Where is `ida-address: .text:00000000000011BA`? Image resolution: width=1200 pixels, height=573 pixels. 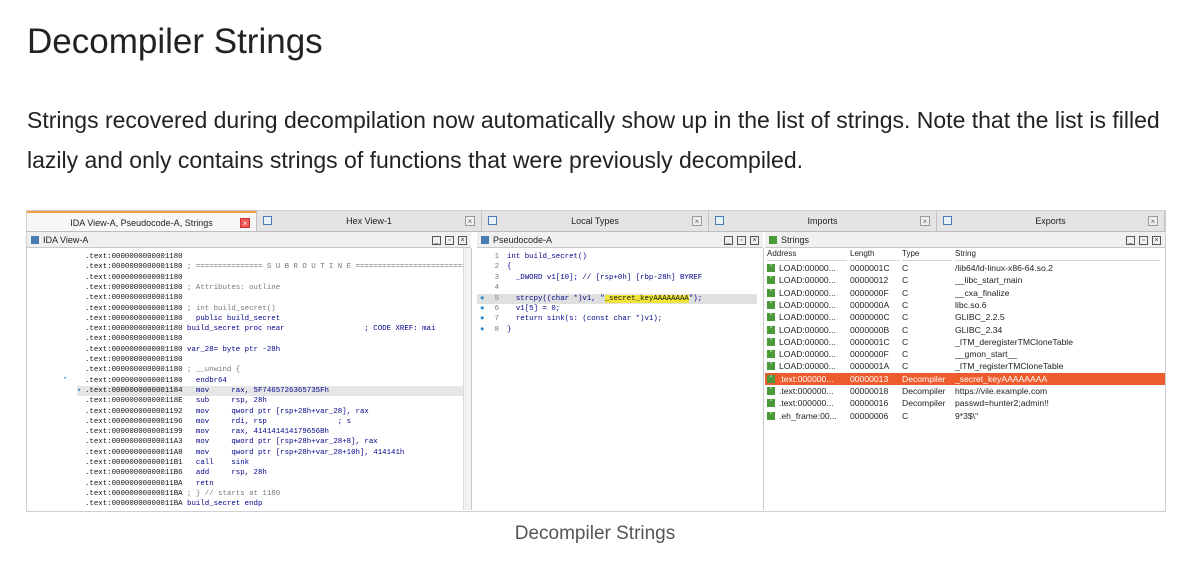
ida-address: .text:00000000000011BA is located at coordinates (134, 504).